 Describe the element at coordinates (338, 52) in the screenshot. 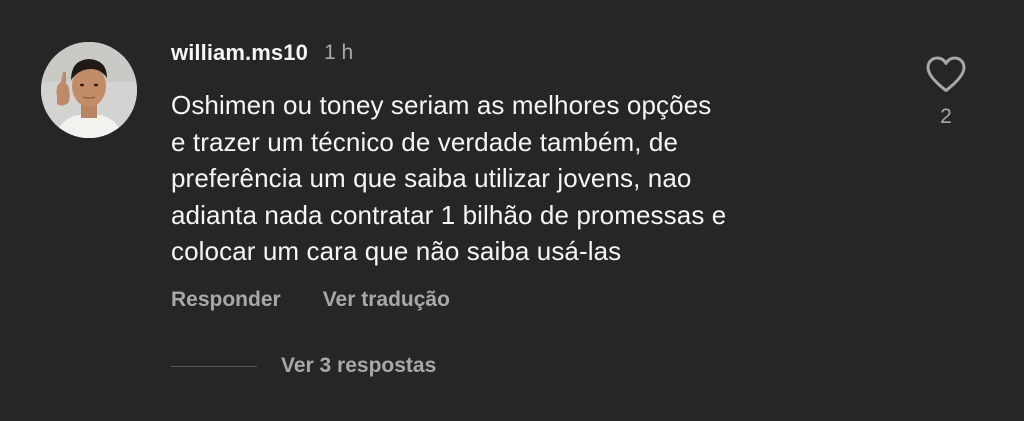

I see `comment-timestamp: 1 h` at that location.